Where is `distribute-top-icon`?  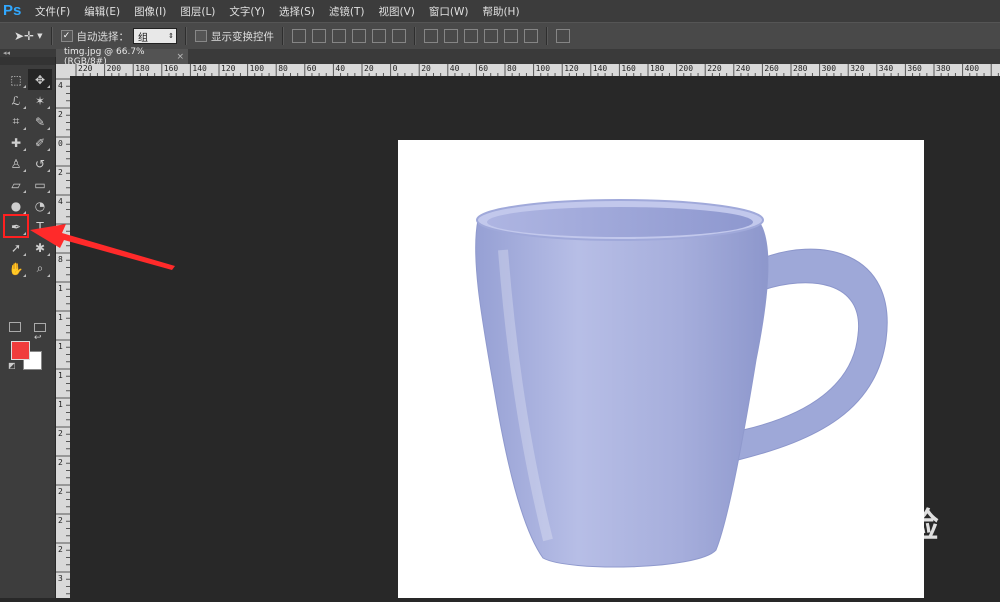 distribute-top-icon is located at coordinates (431, 36).